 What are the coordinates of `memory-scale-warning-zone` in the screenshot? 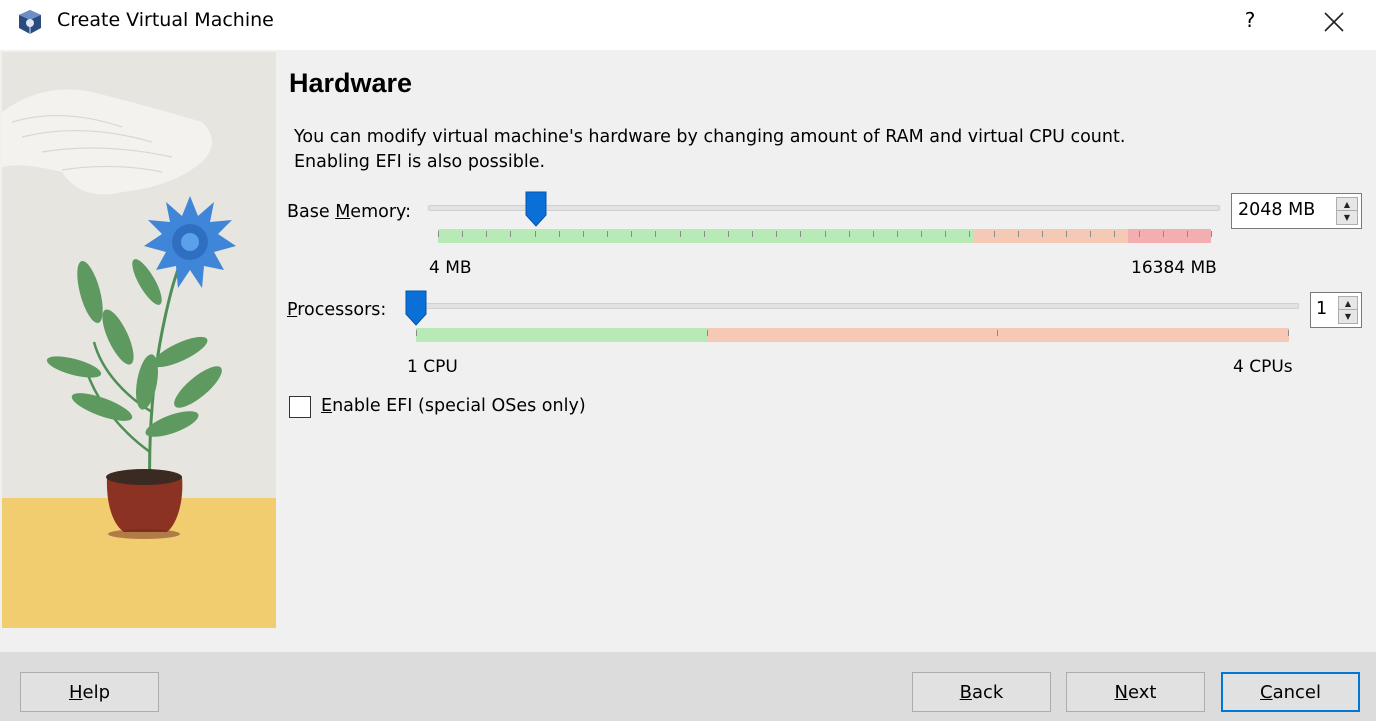 It's located at (1050, 236).